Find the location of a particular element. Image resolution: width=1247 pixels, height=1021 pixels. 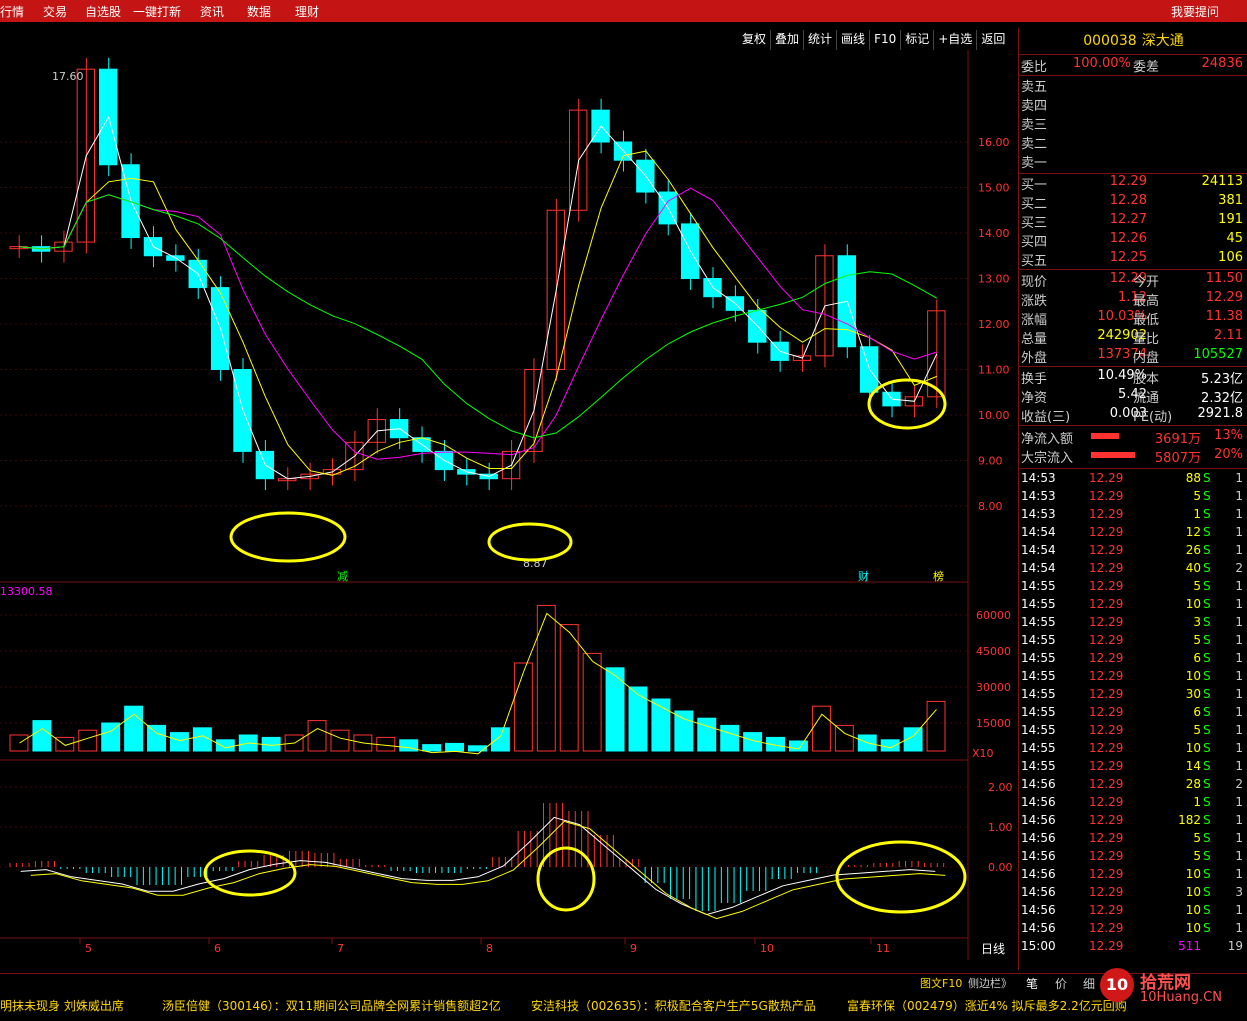

weicha-label: 委差 is located at coordinates (1146, 67).